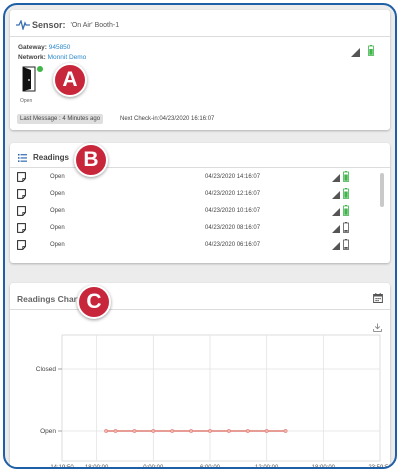 The height and width of the screenshot is (473, 401). I want to click on network-link: Monnit Demo, so click(67, 57).